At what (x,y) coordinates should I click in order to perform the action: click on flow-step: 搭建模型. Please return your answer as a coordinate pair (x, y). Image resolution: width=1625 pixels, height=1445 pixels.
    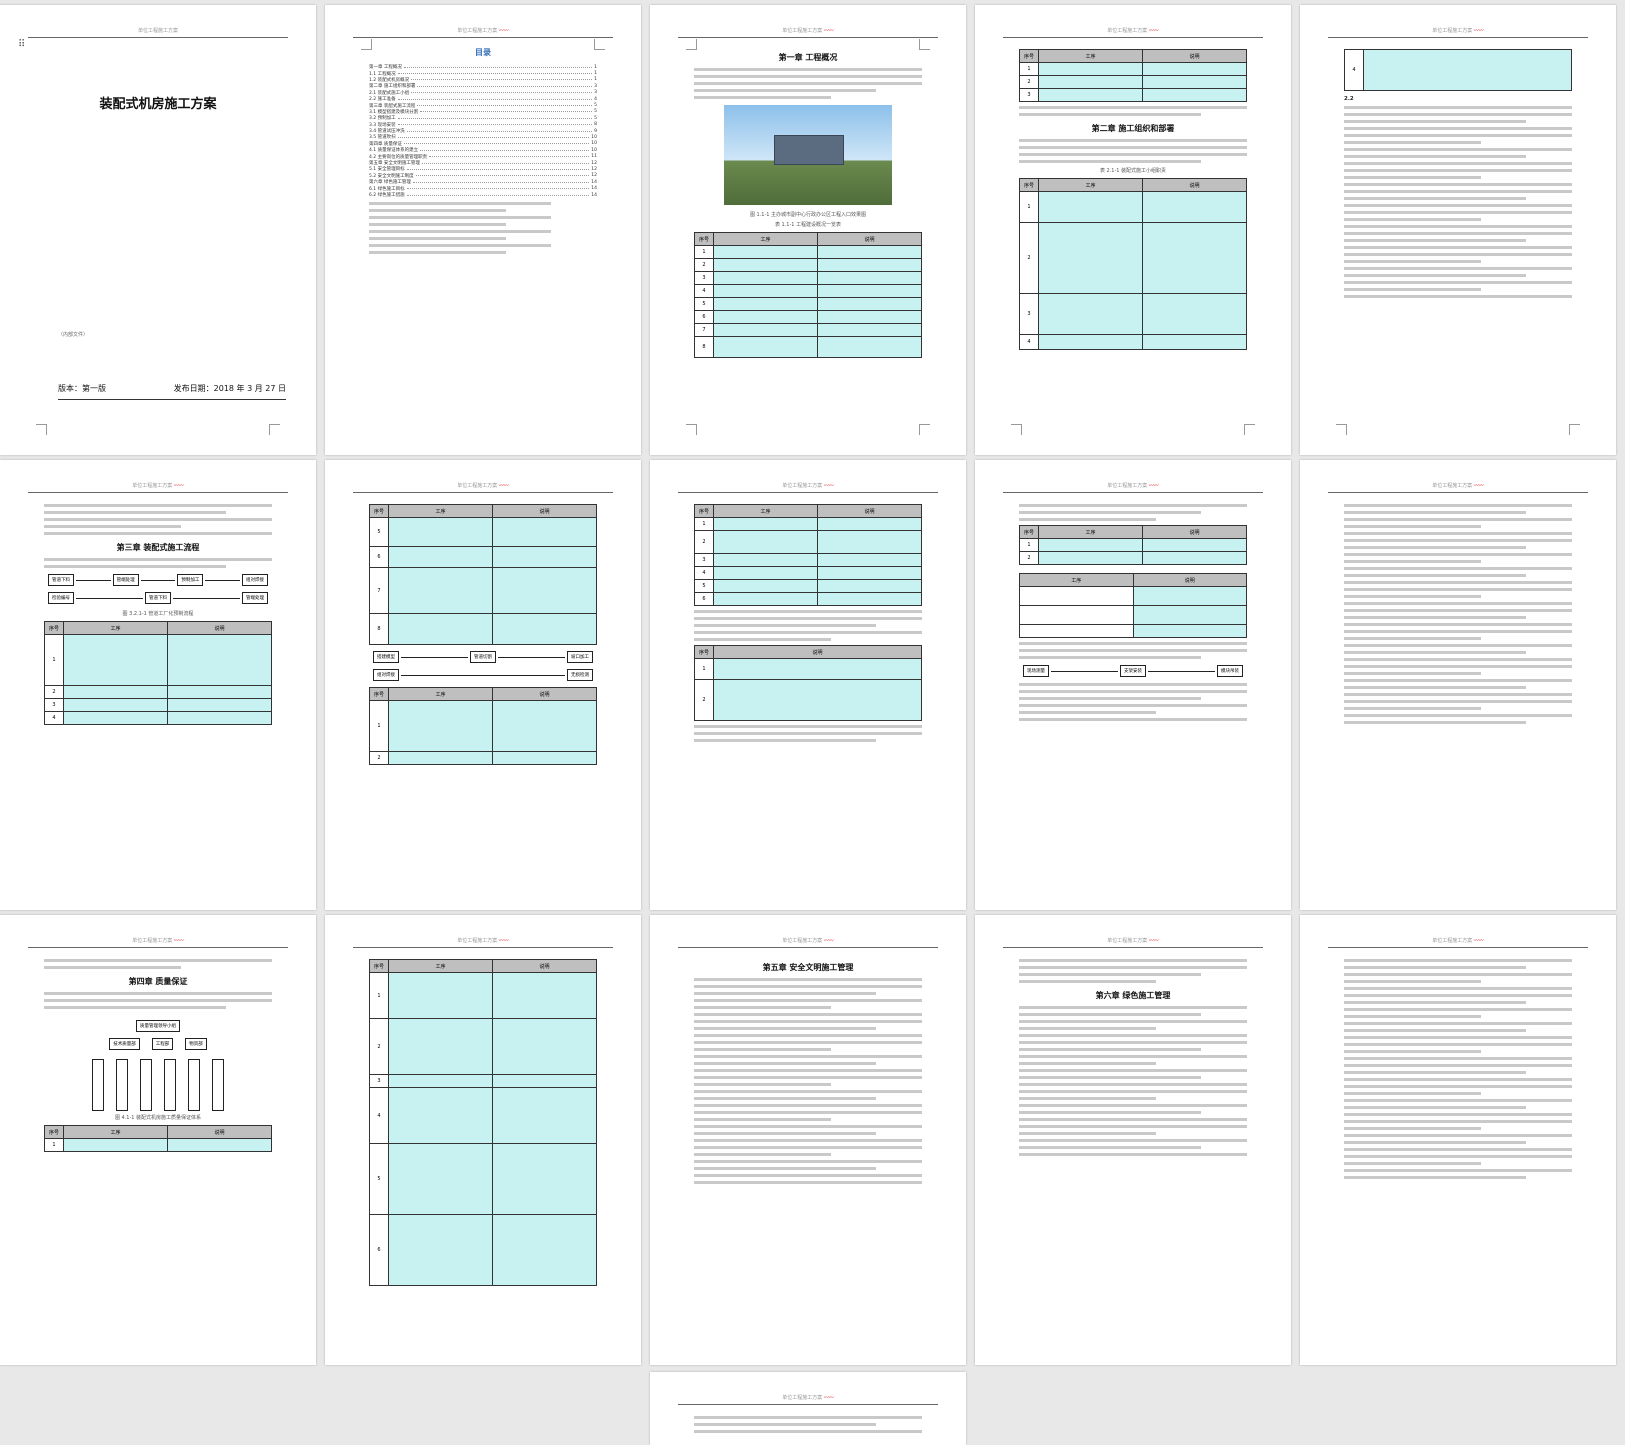
    Looking at the image, I should click on (386, 657).